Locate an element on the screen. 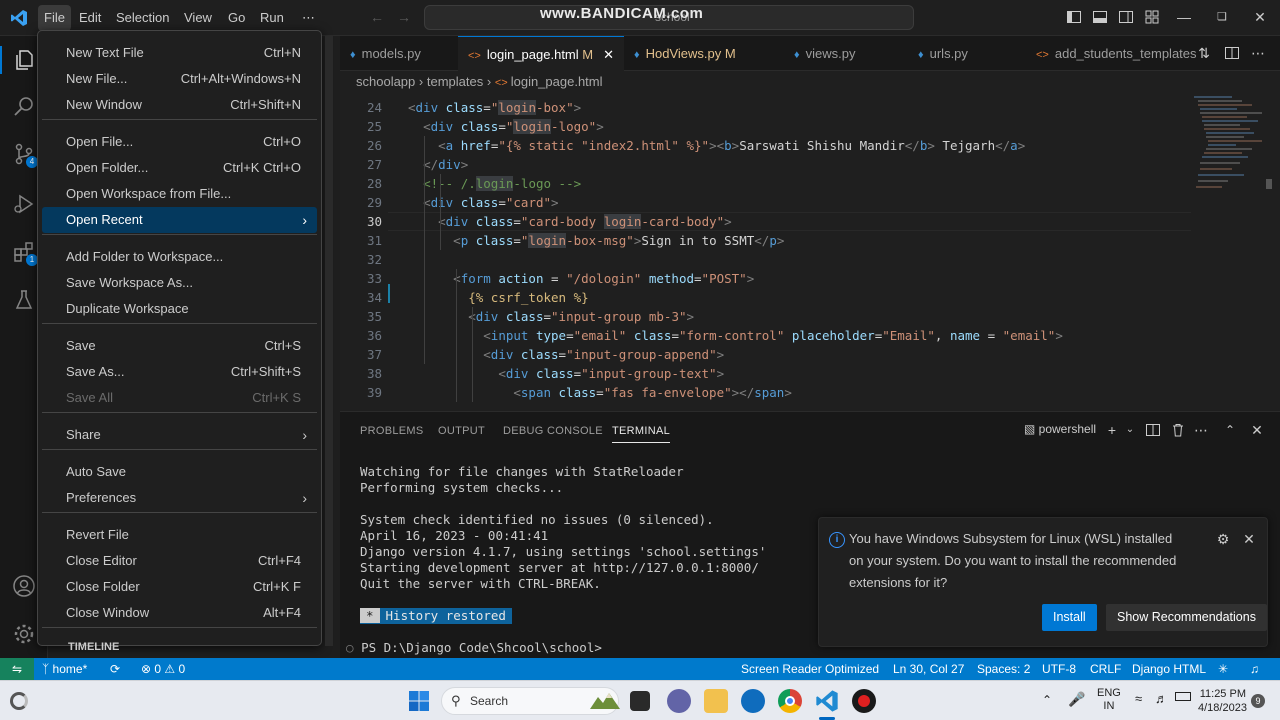 This screenshot has width=1280, height=720. code-line: 35 <div class="input-group mb-3"> is located at coordinates (770, 316).